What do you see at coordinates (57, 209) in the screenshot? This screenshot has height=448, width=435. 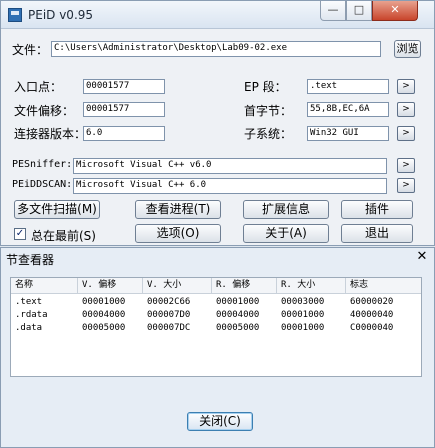 I see `multi-scan-button: 多文件扫描(M)` at bounding box center [57, 209].